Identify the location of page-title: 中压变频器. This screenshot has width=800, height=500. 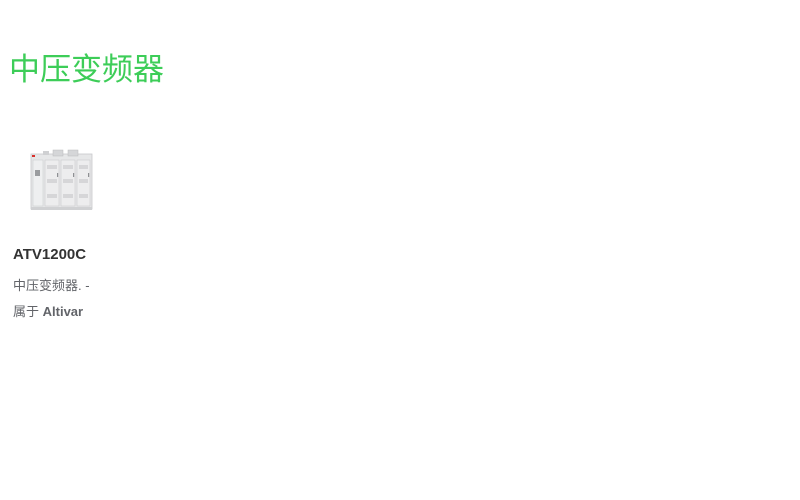
(86, 69).